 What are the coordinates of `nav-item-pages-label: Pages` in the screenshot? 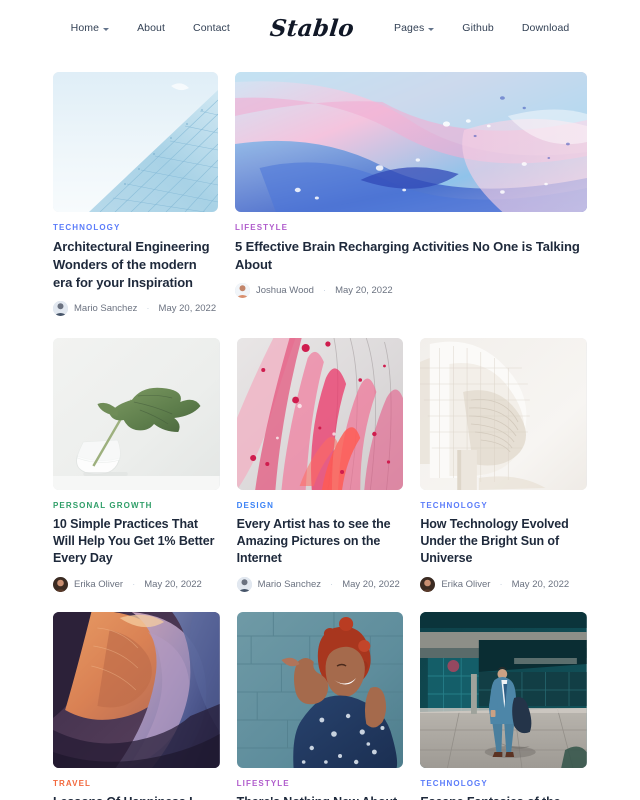 It's located at (409, 28).